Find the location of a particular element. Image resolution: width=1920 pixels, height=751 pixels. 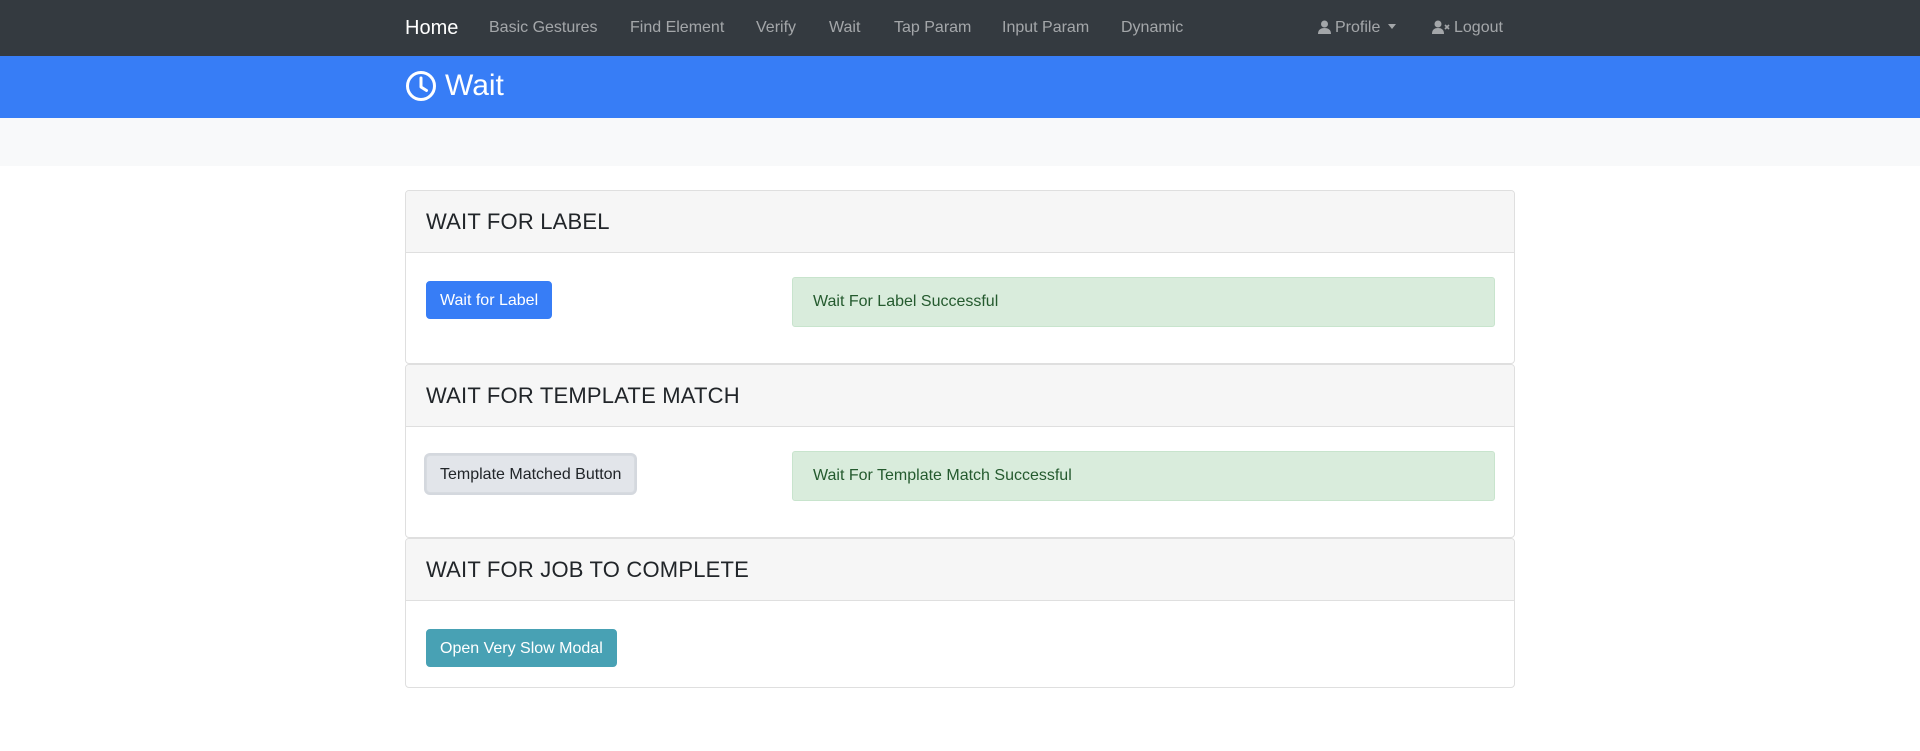

nav-home-link: Home is located at coordinates (431, 28).